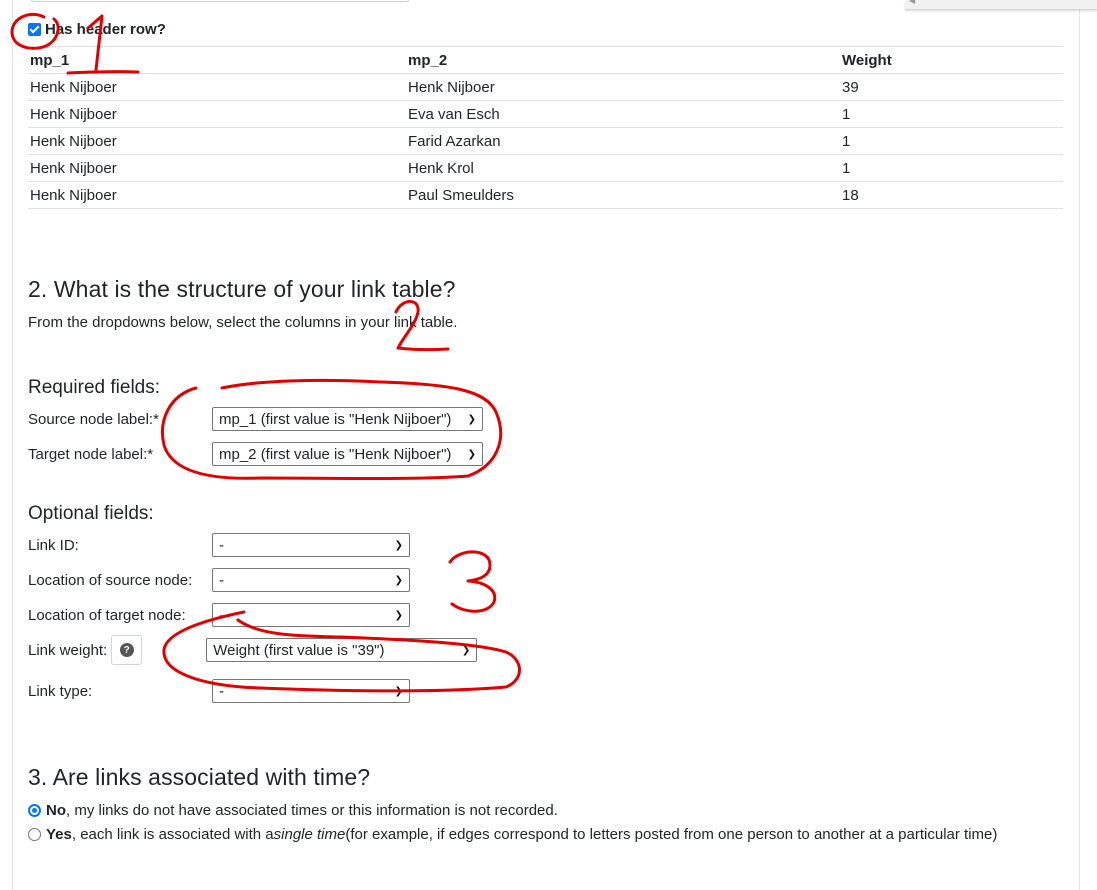 Image resolution: width=1097 pixels, height=890 pixels. What do you see at coordinates (34, 834) in the screenshot?
I see `radio-button` at bounding box center [34, 834].